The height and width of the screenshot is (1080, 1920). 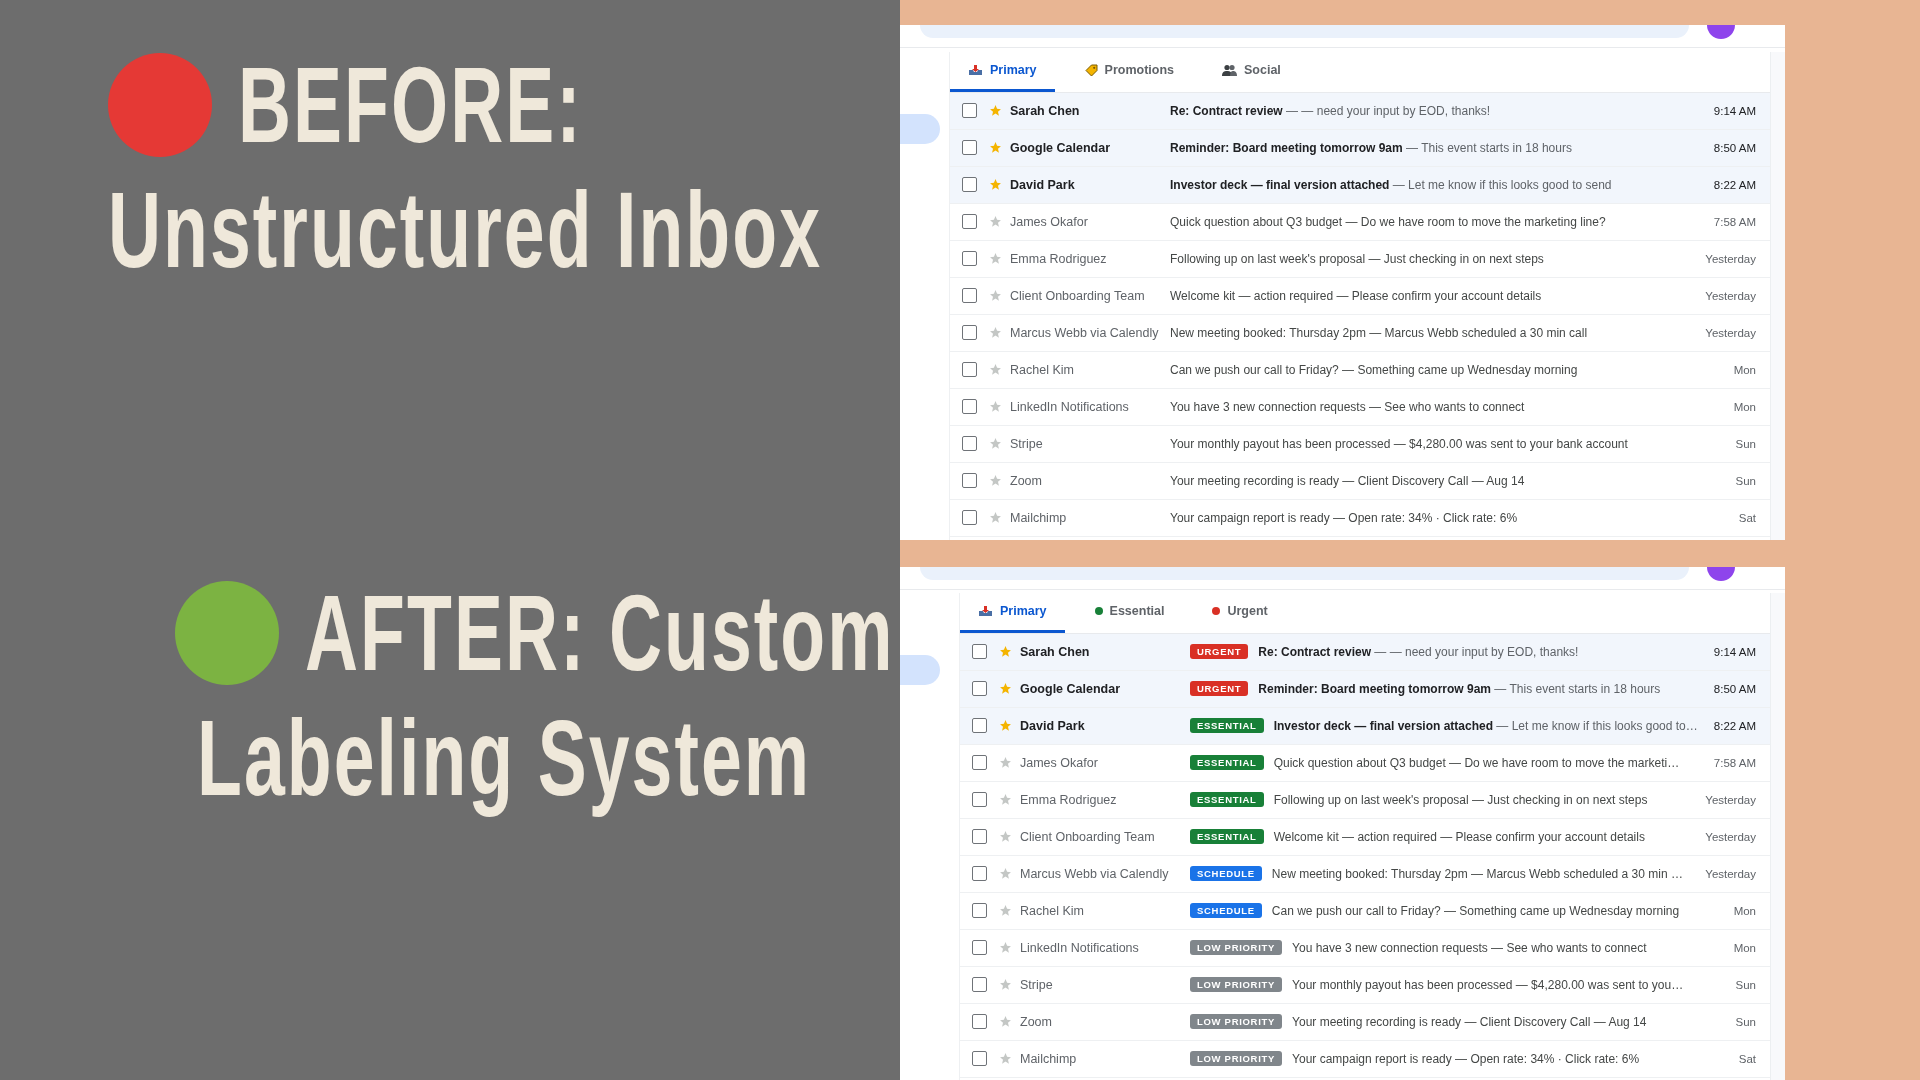 I want to click on tag-icon, so click(x=1091, y=70).